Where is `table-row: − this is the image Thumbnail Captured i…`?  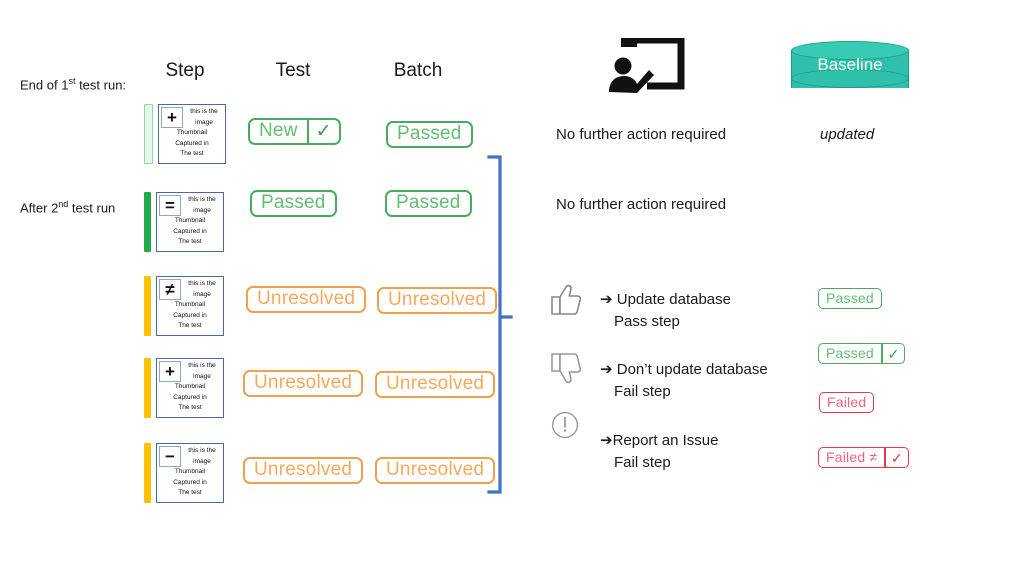 table-row: − this is the image Thumbnail Captured i… is located at coordinates (184, 473).